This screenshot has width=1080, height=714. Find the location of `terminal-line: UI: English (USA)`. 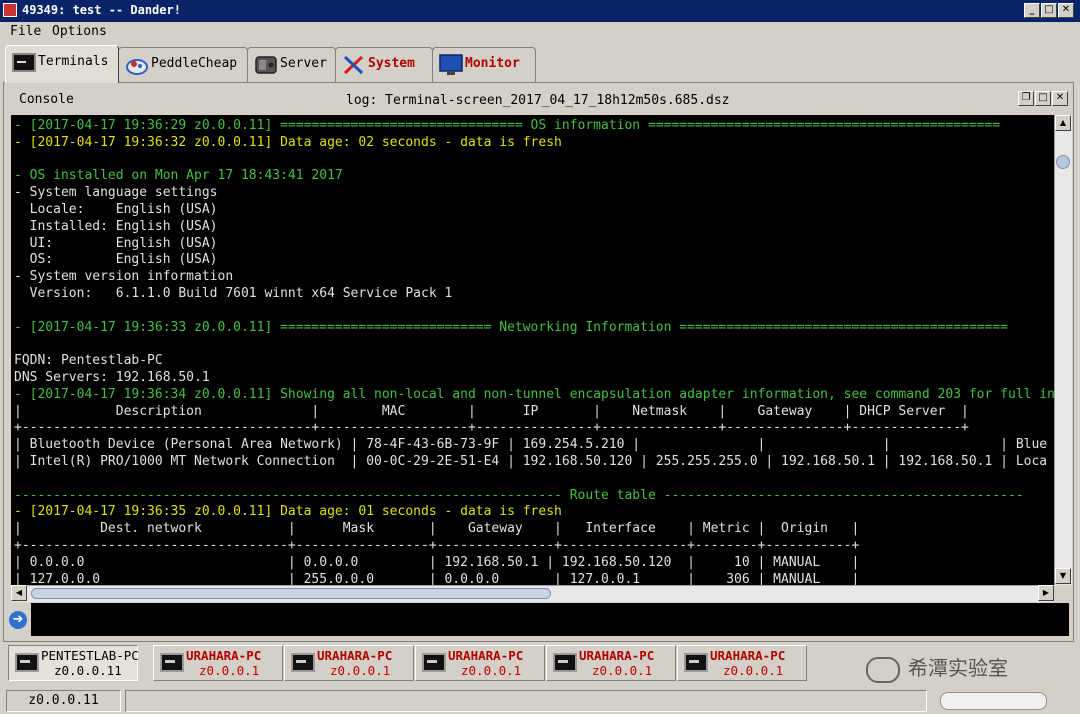

terminal-line: UI: English (USA) is located at coordinates (116, 243).